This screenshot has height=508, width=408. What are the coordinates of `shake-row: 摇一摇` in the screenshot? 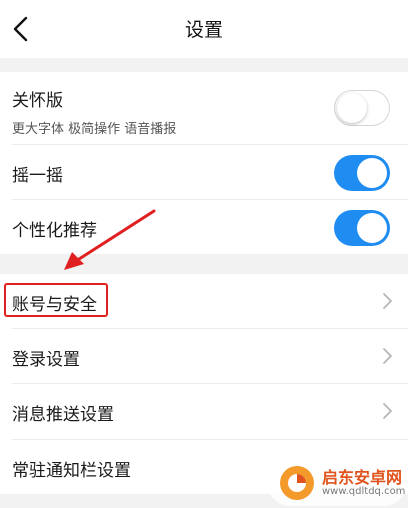 It's located at (204, 172).